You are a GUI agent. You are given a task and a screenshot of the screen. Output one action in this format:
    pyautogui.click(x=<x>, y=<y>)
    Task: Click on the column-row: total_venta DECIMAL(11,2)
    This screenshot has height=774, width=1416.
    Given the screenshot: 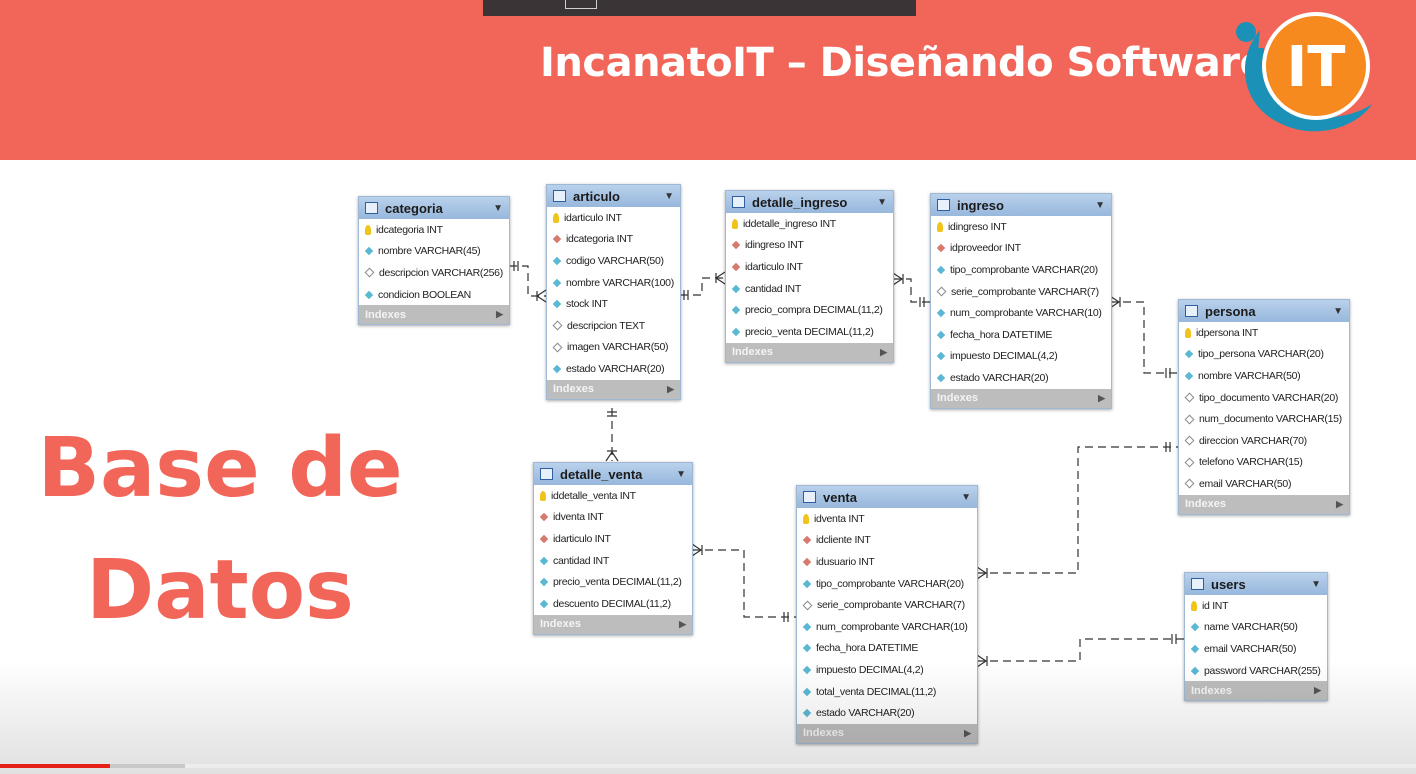 What is the action you would take?
    pyautogui.click(x=887, y=692)
    